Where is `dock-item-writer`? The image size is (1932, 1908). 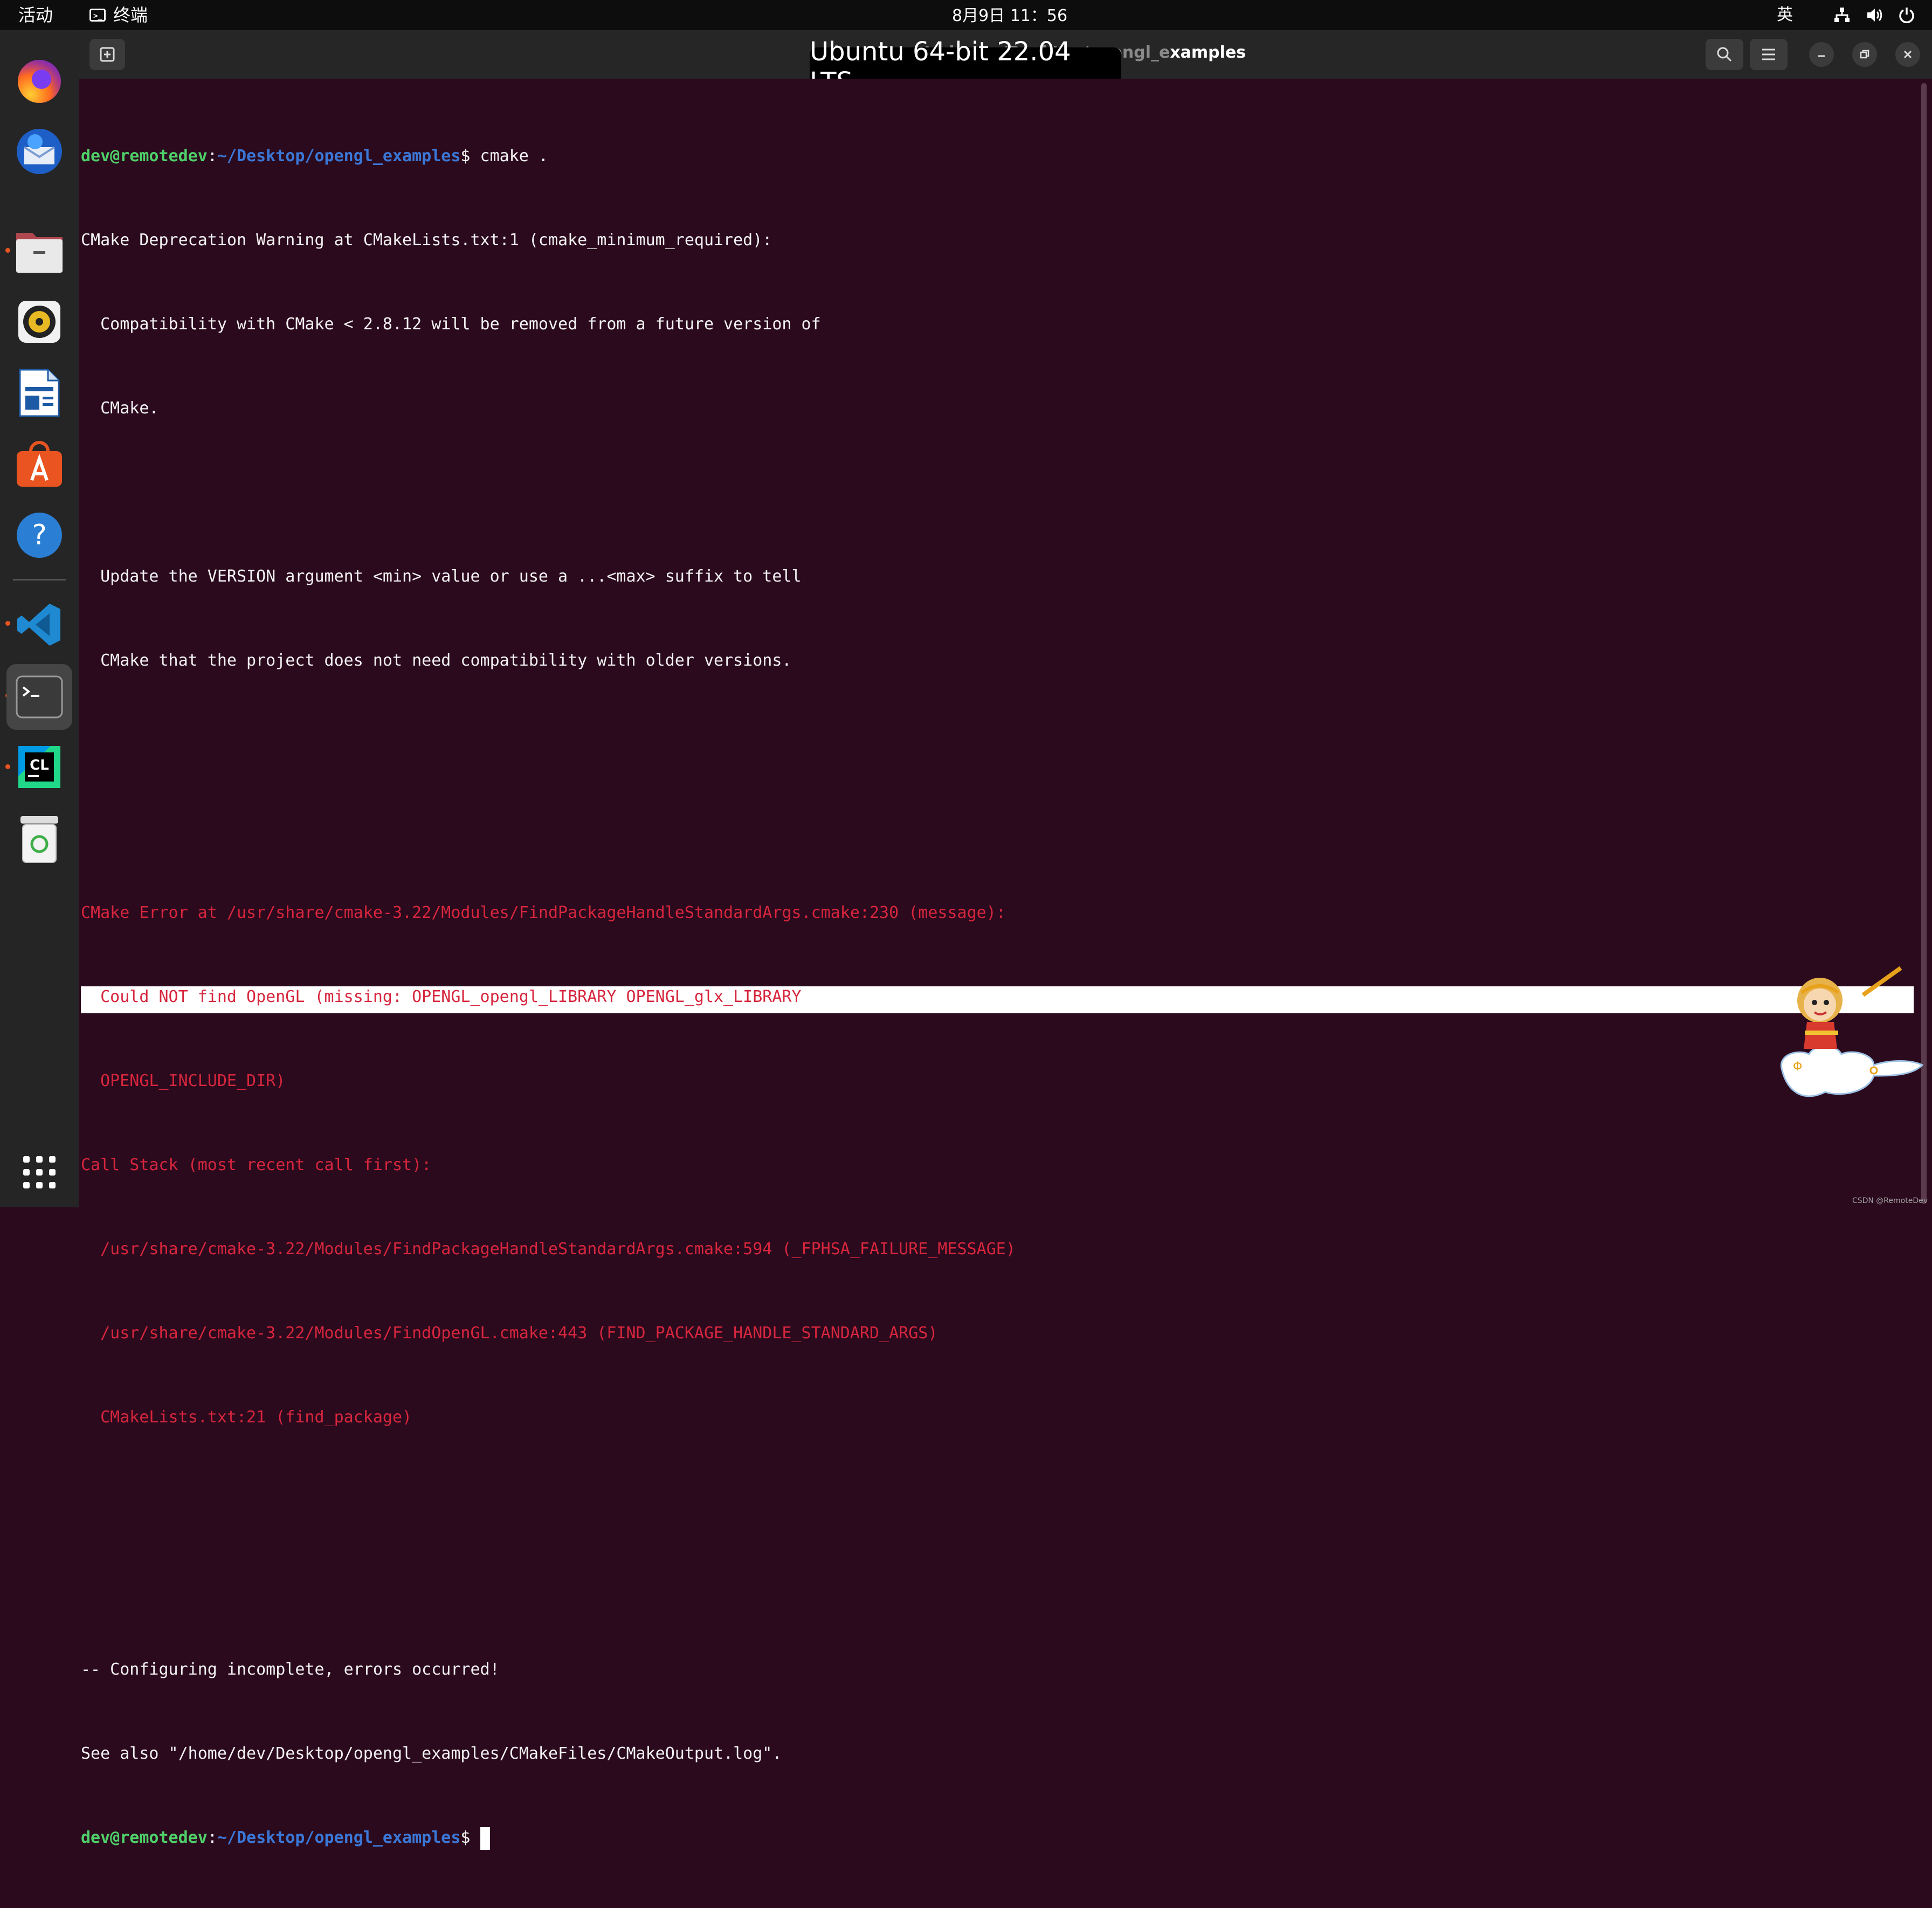
dock-item-writer is located at coordinates (39, 393).